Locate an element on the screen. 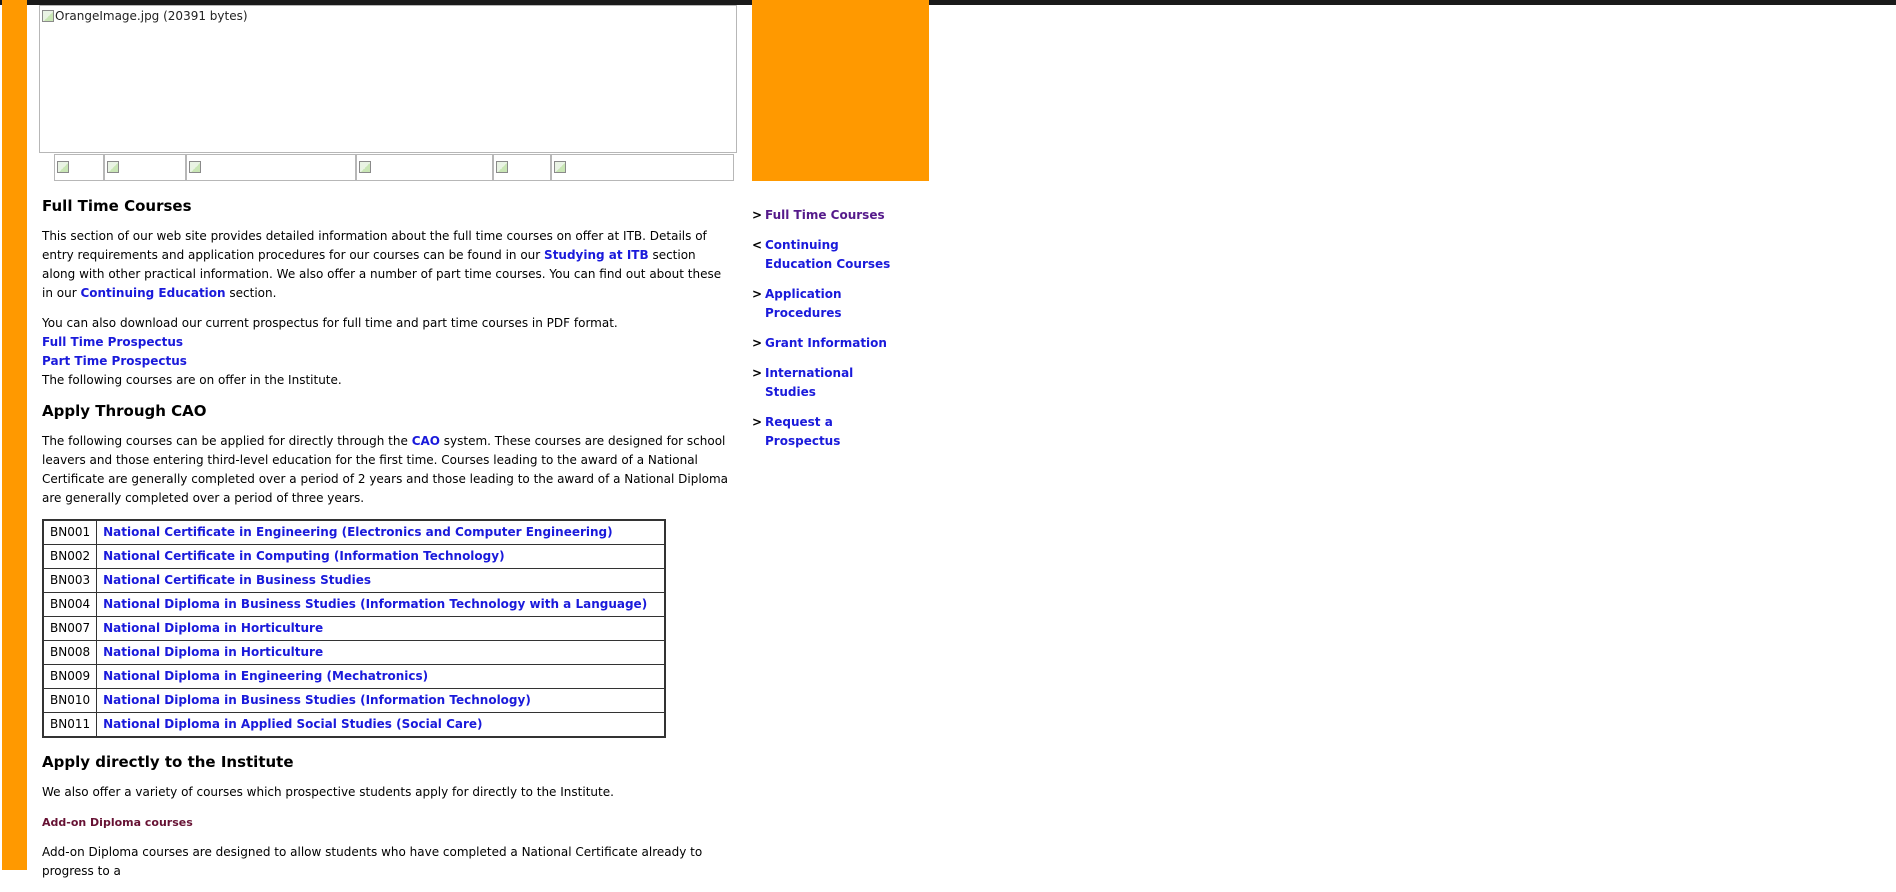  broken-image-placeholder: OrangeImage.jpg (20391 bytes) is located at coordinates (144, 15).